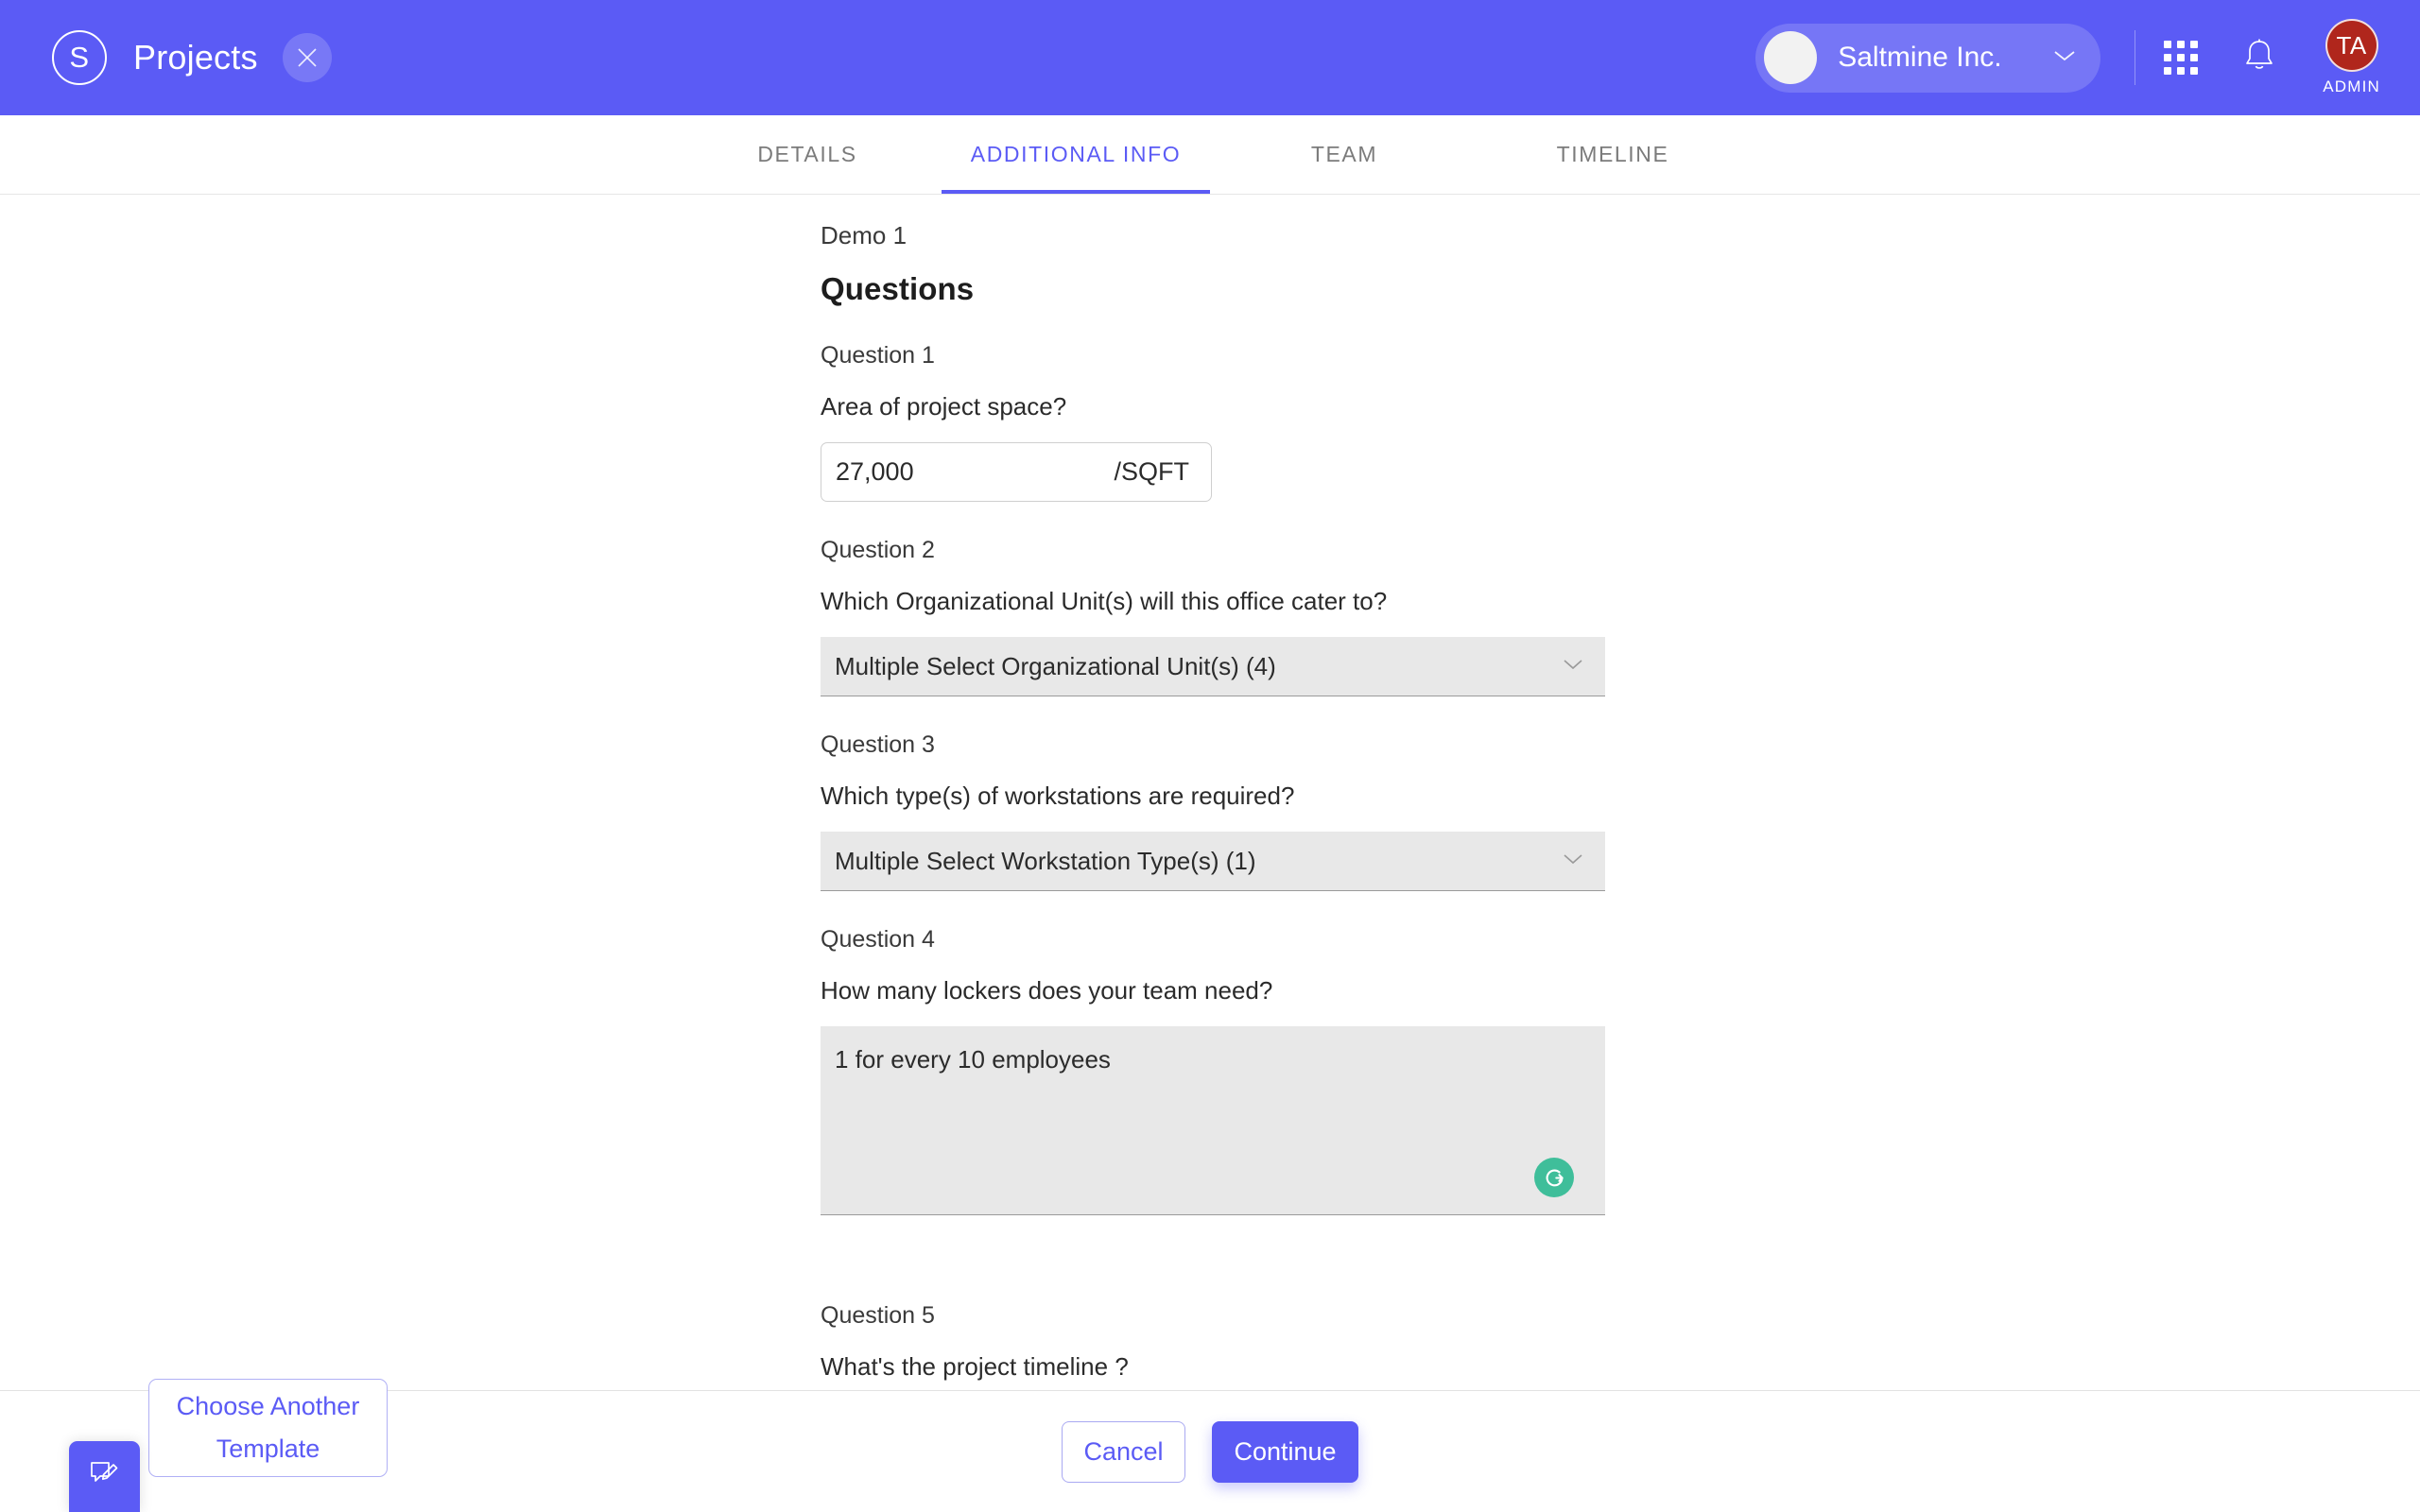 The width and height of the screenshot is (2420, 1512). I want to click on question-5-label: Question 5, so click(878, 1315).